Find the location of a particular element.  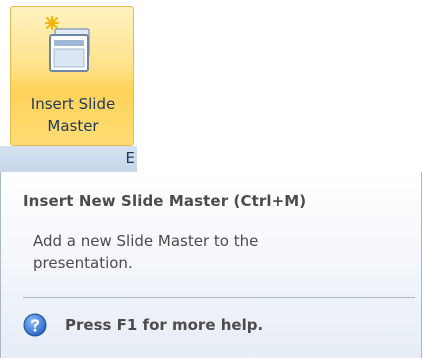

ribbon-group-label: E is located at coordinates (130, 158).